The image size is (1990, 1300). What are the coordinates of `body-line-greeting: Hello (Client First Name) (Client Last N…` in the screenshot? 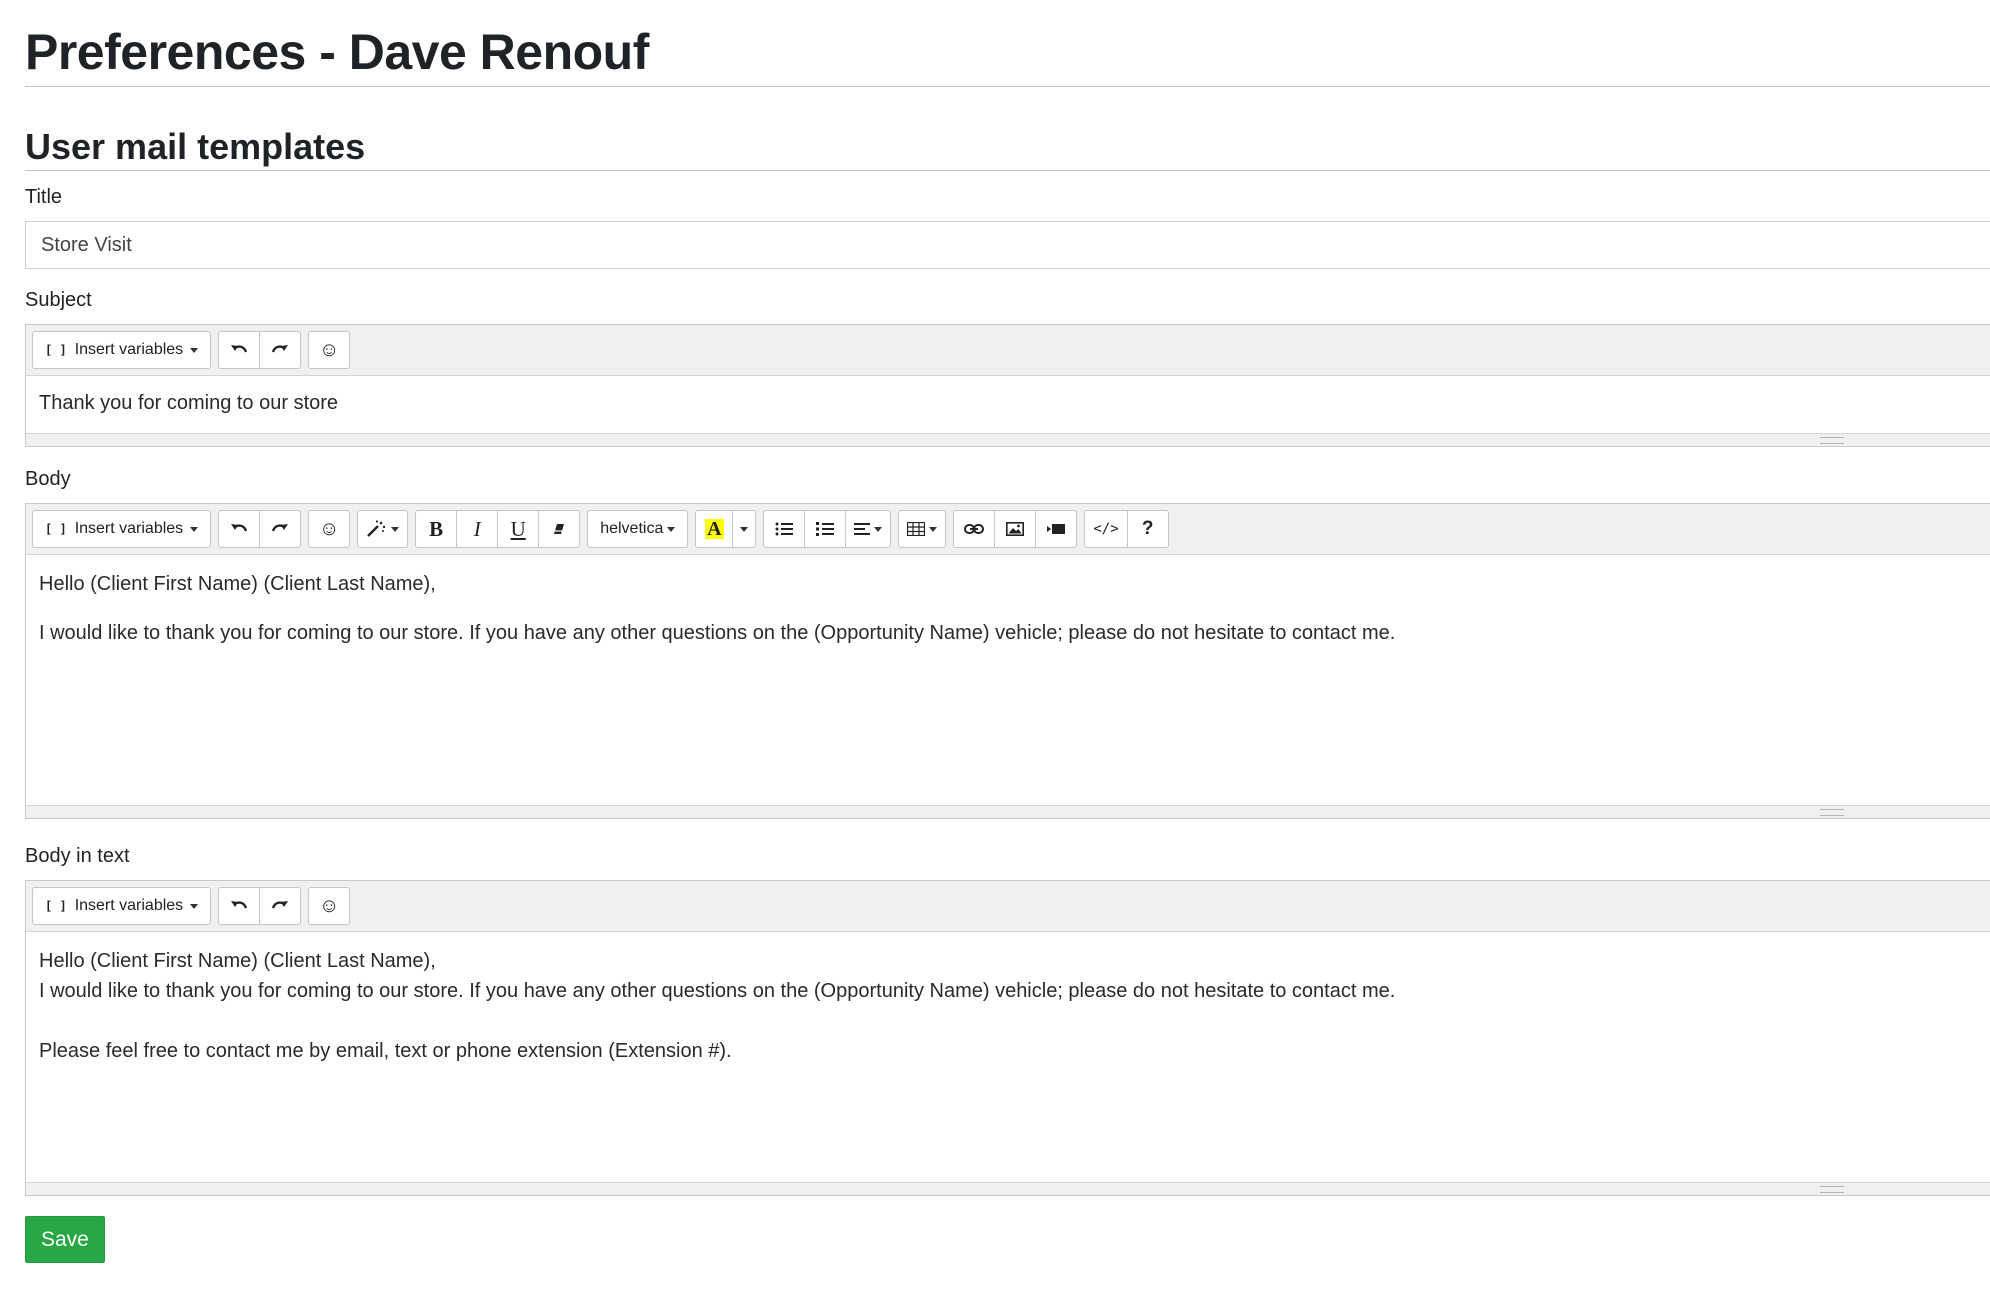 It's located at (237, 584).